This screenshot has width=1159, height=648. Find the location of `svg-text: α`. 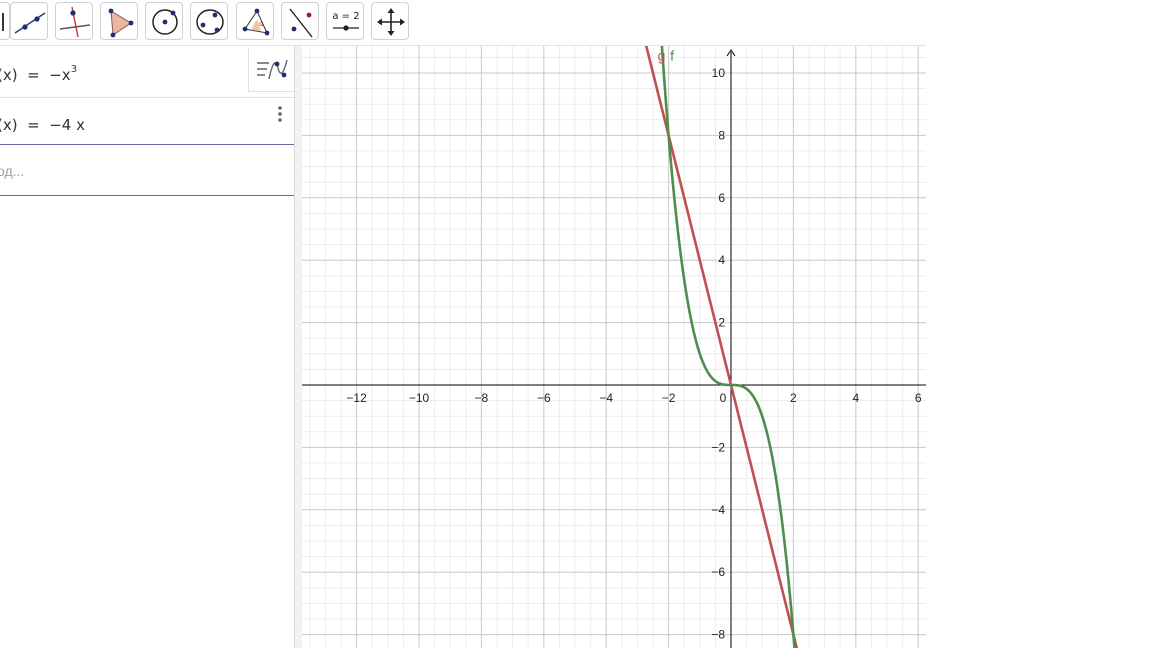

svg-text: α is located at coordinates (261, 24).